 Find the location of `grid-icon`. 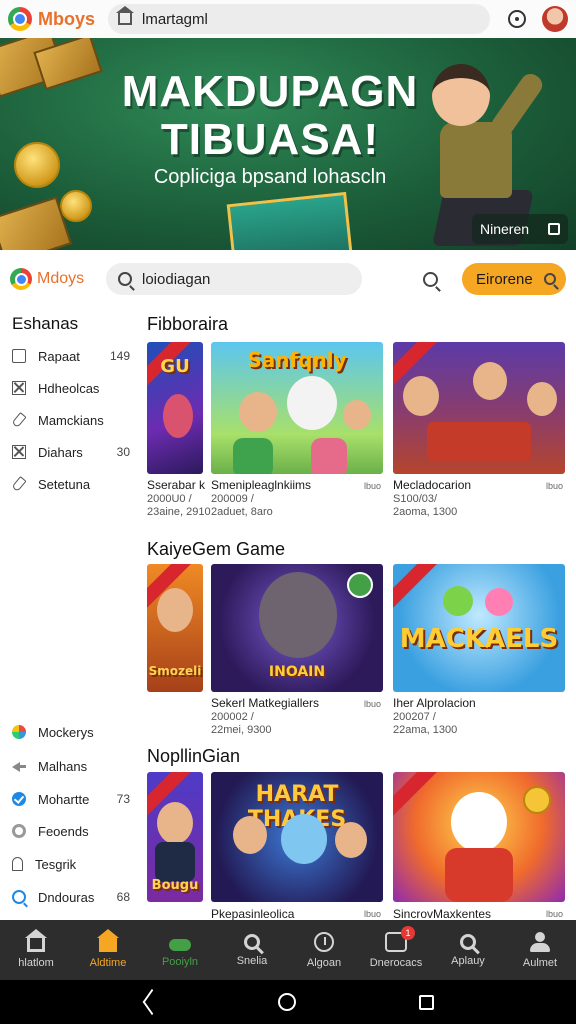

grid-icon is located at coordinates (19, 732).